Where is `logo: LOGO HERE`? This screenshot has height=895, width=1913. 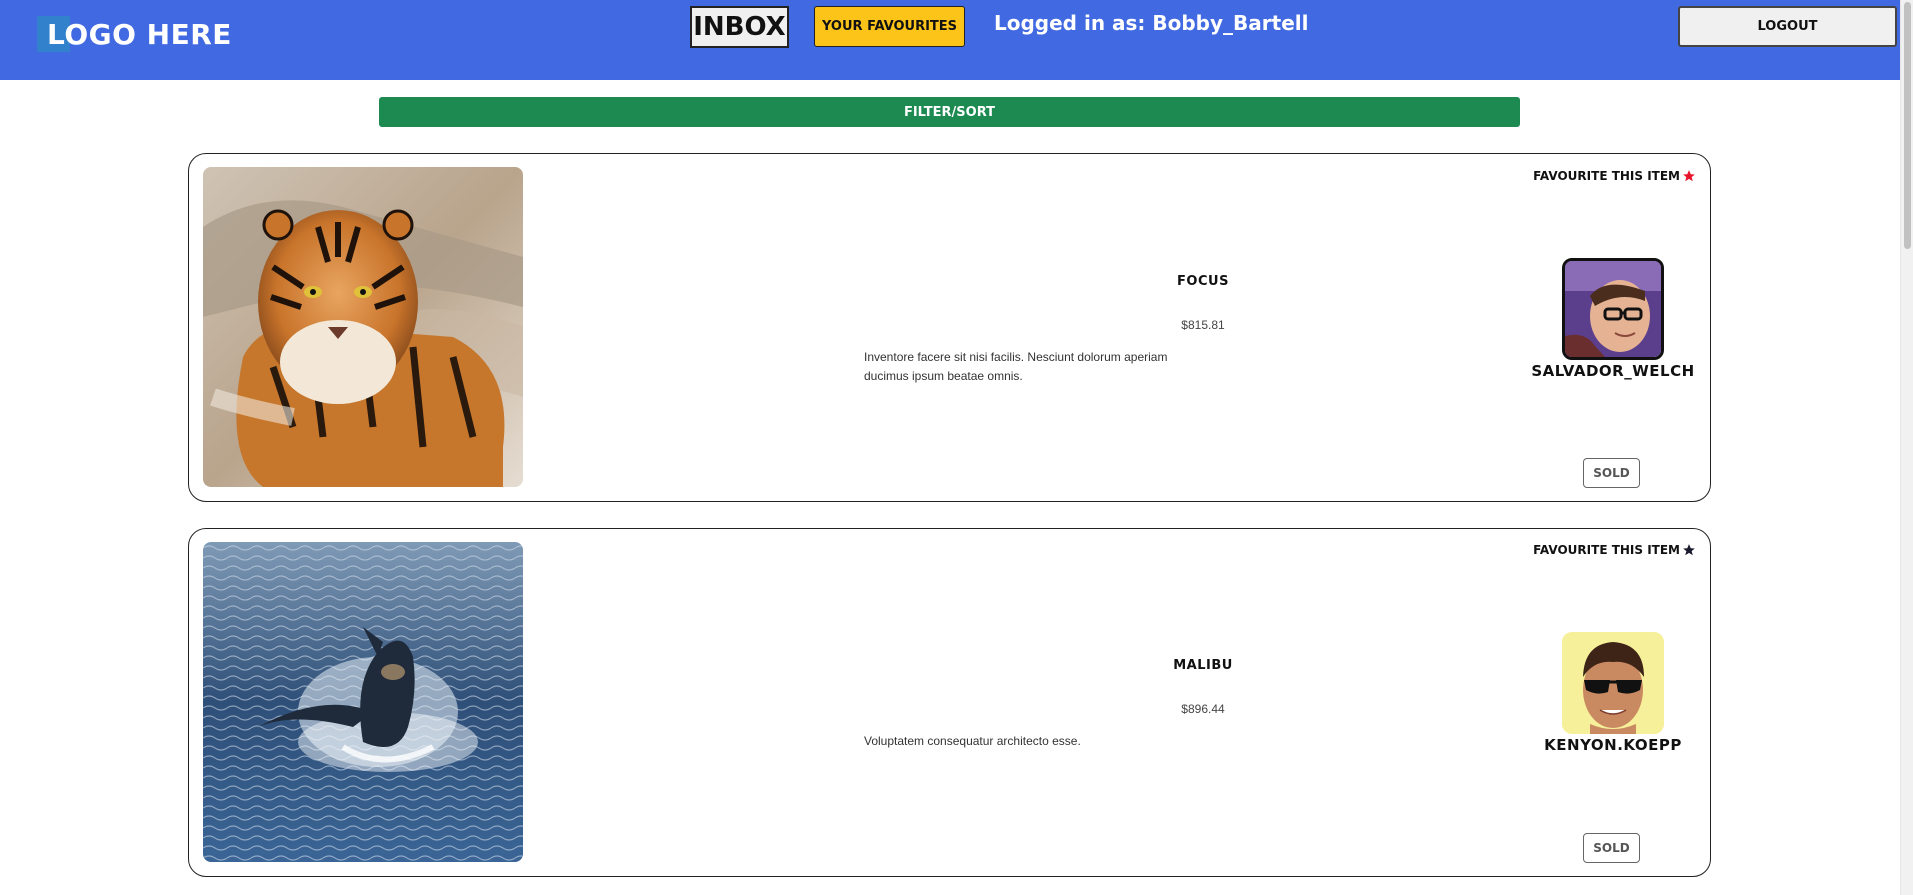
logo: LOGO HERE is located at coordinates (134, 34).